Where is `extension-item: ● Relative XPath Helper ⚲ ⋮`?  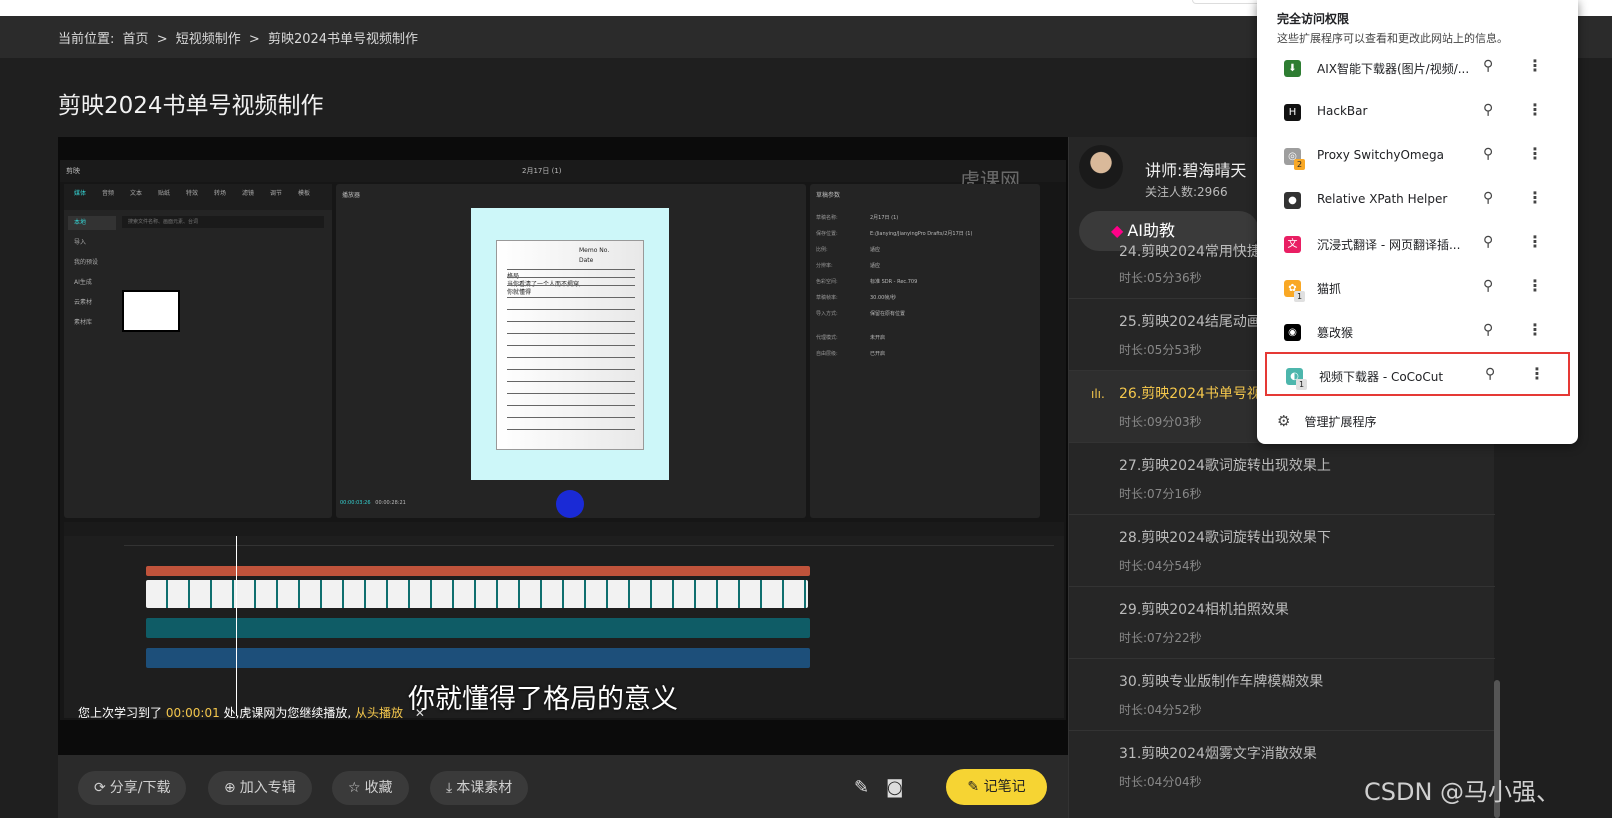 extension-item: ● Relative XPath Helper ⚲ ⋮ is located at coordinates (1417, 200).